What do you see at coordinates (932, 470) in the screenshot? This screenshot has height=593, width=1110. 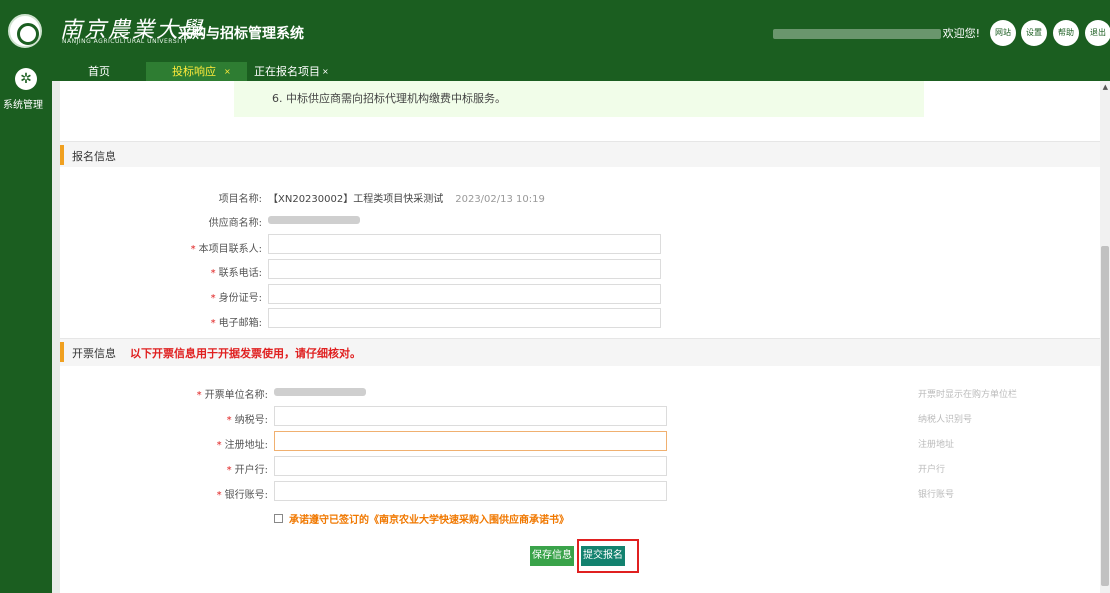 I see `bank-hint: 开户行` at bounding box center [932, 470].